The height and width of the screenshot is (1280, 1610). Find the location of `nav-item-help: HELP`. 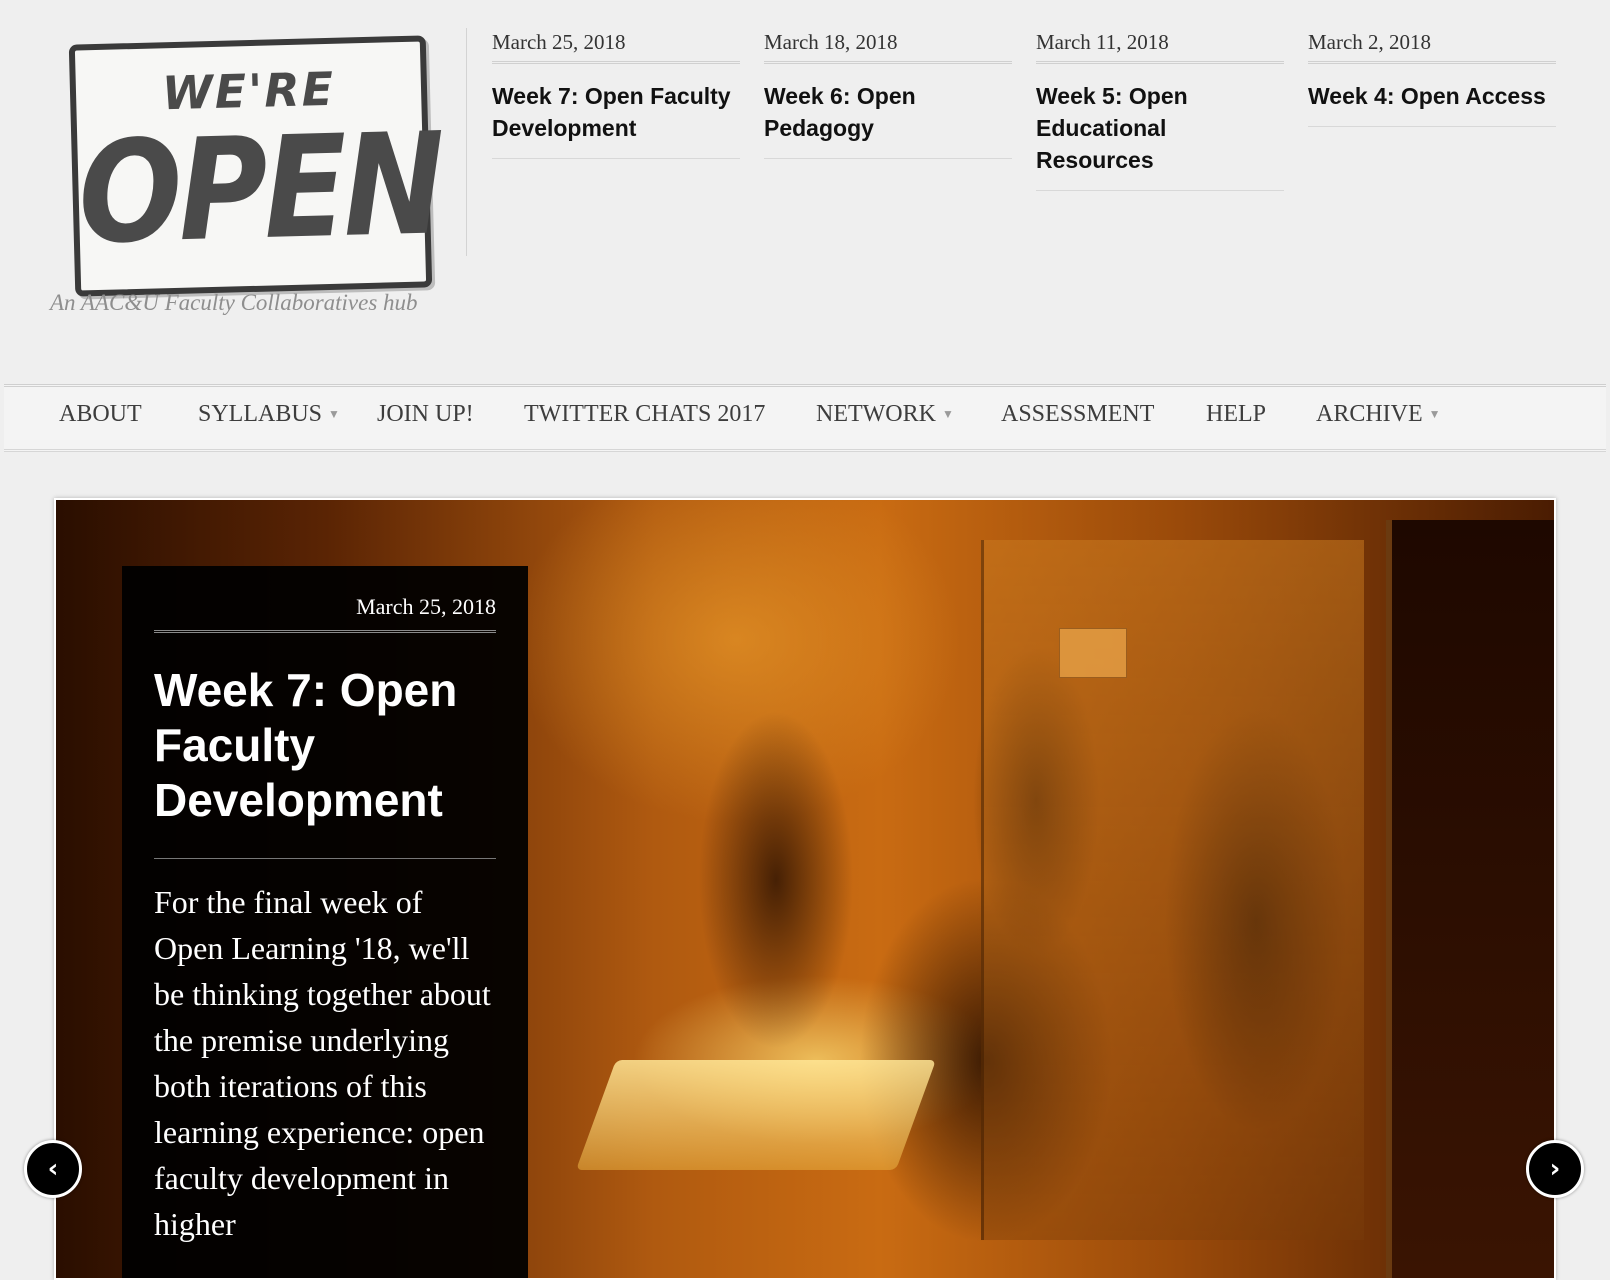

nav-item-help: HELP is located at coordinates (1236, 414).